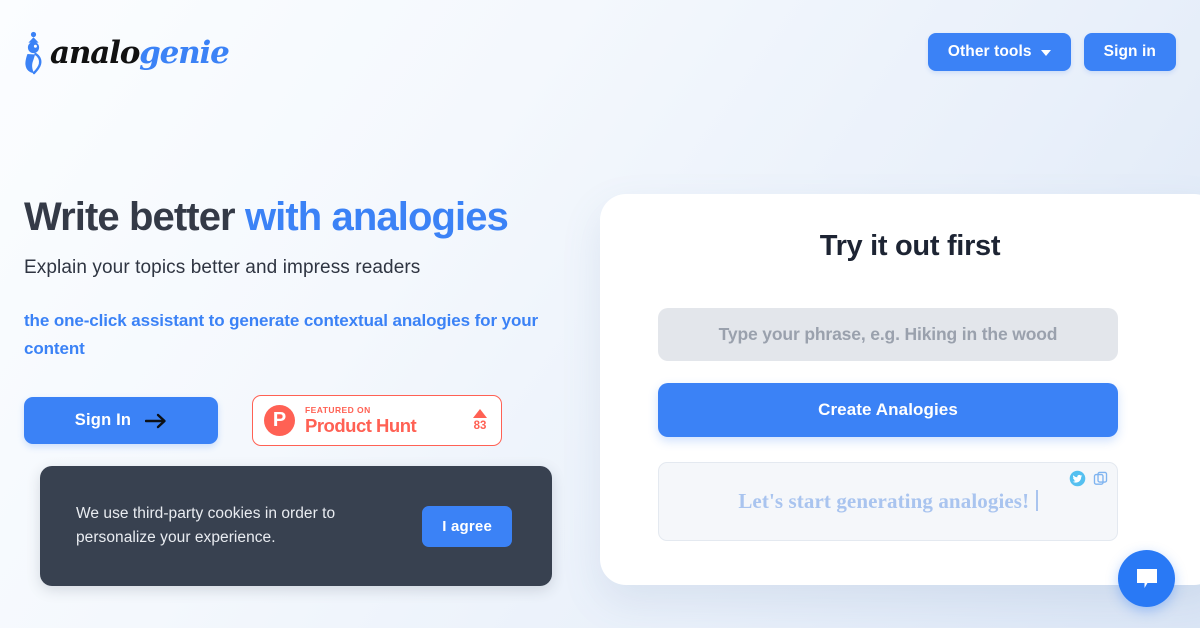 The image size is (1200, 628). What do you see at coordinates (95, 52) in the screenshot?
I see `logo-word-analo: analo` at bounding box center [95, 52].